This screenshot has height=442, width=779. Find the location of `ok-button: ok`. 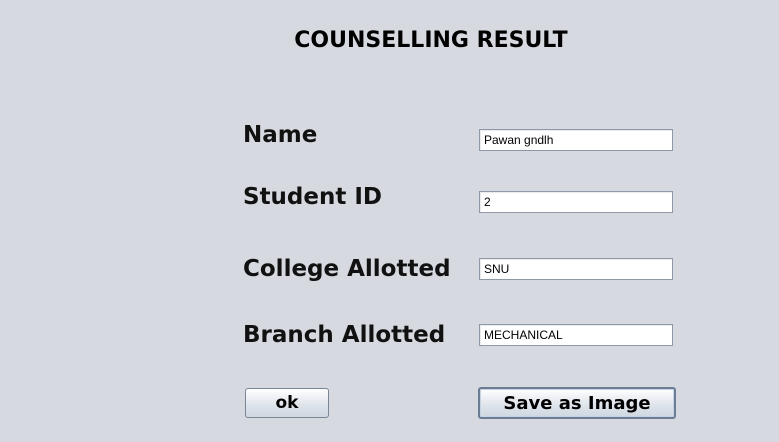

ok-button: ok is located at coordinates (287, 403).